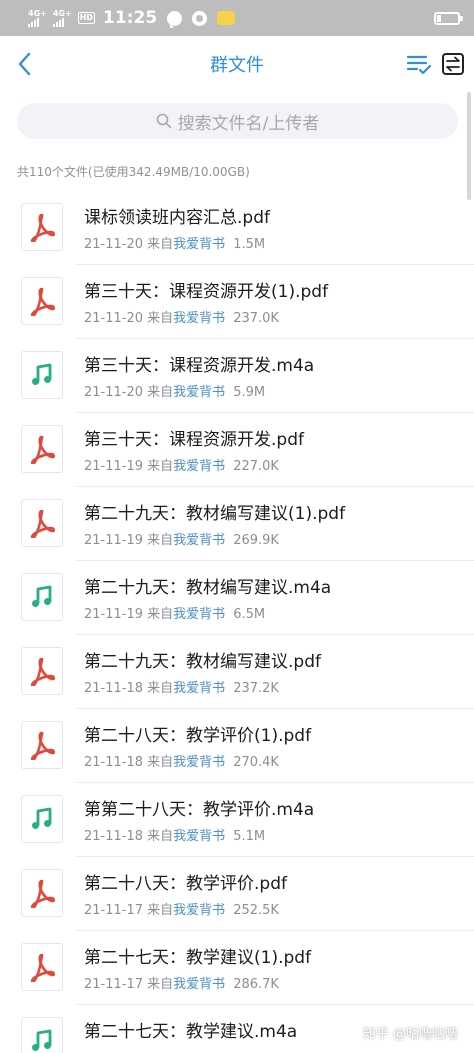 The image size is (474, 1053). I want to click on search-placeholder: 搜索文件名/上传者, so click(248, 123).